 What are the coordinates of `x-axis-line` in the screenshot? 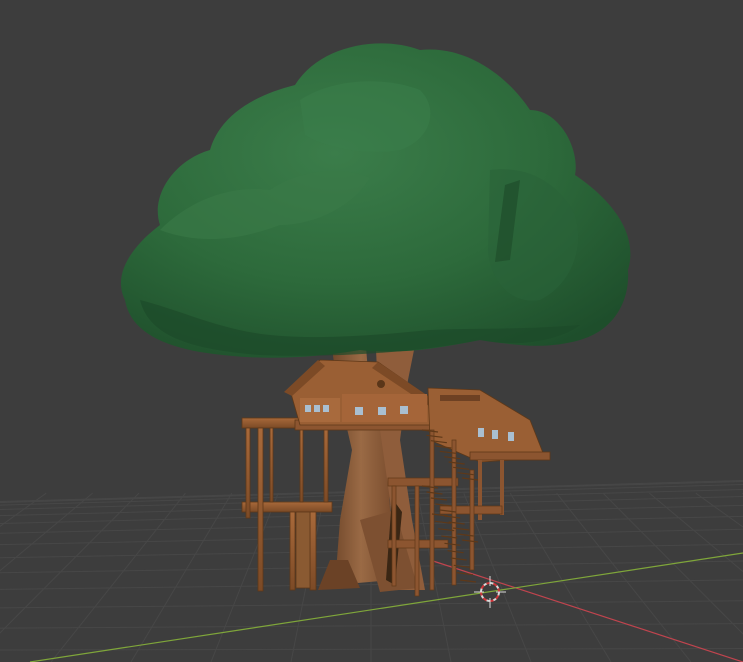 It's located at (586, 610).